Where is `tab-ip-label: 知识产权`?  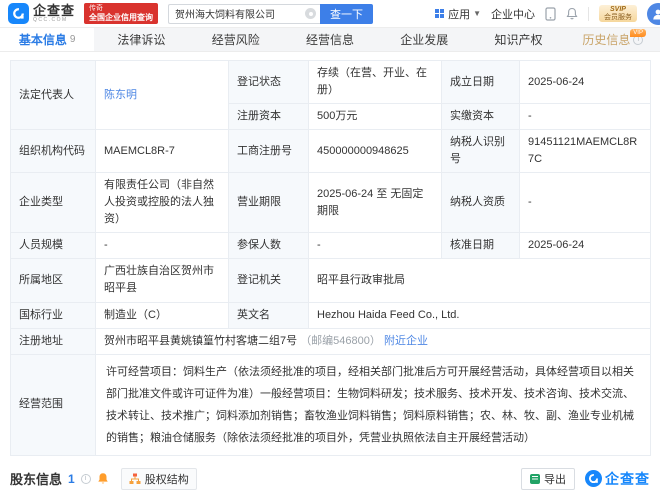 tab-ip-label: 知识产权 is located at coordinates (518, 40).